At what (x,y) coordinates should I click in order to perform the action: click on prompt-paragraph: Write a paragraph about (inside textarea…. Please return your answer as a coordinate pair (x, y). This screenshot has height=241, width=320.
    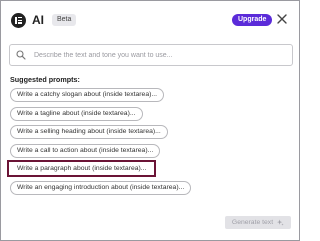
    Looking at the image, I should click on (82, 168).